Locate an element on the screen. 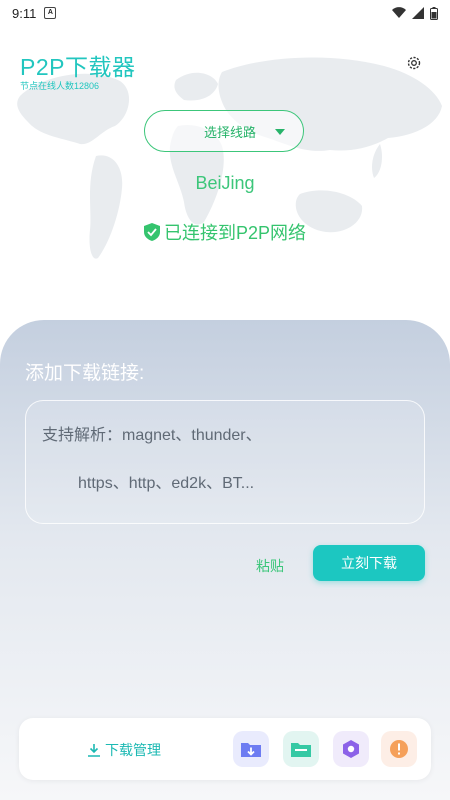 The width and height of the screenshot is (450, 800). download-manager-button: 下载管理 is located at coordinates (124, 750).